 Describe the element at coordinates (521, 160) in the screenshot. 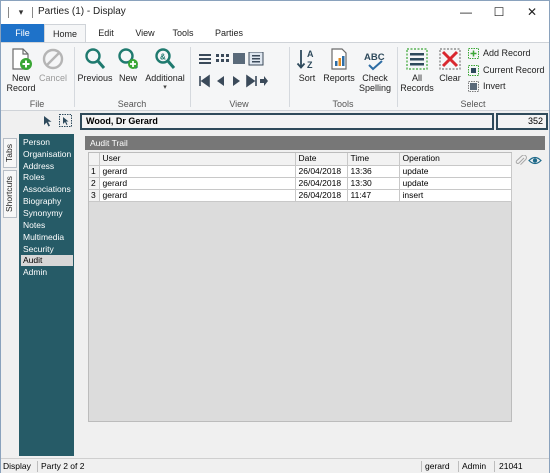

I see `attachment-icon` at that location.